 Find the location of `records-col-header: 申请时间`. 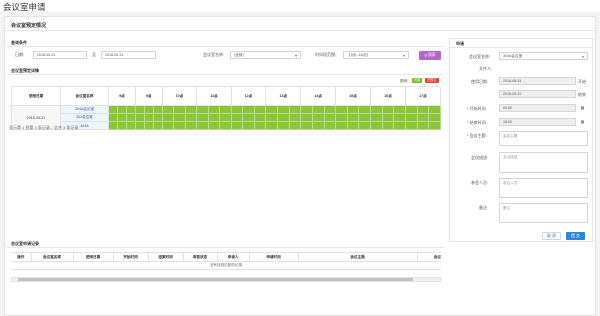

records-col-header: 申请时间 is located at coordinates (274, 257).